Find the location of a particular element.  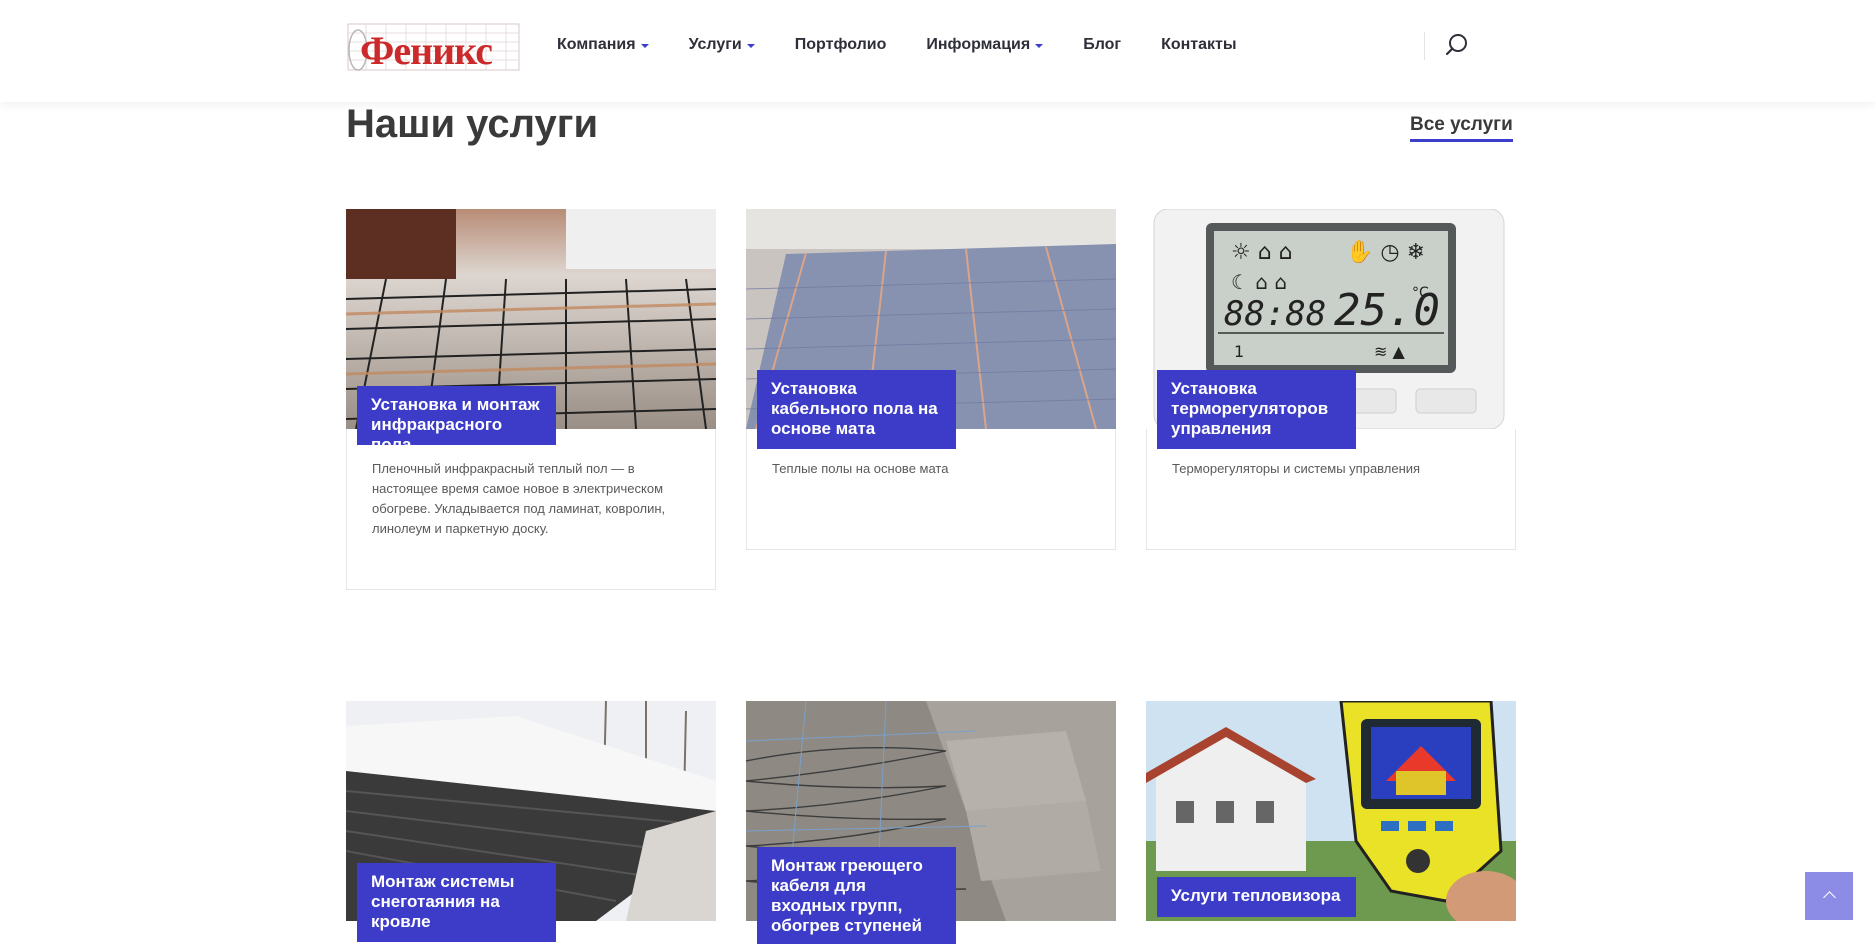

nav-item-label: Услуги is located at coordinates (715, 44).